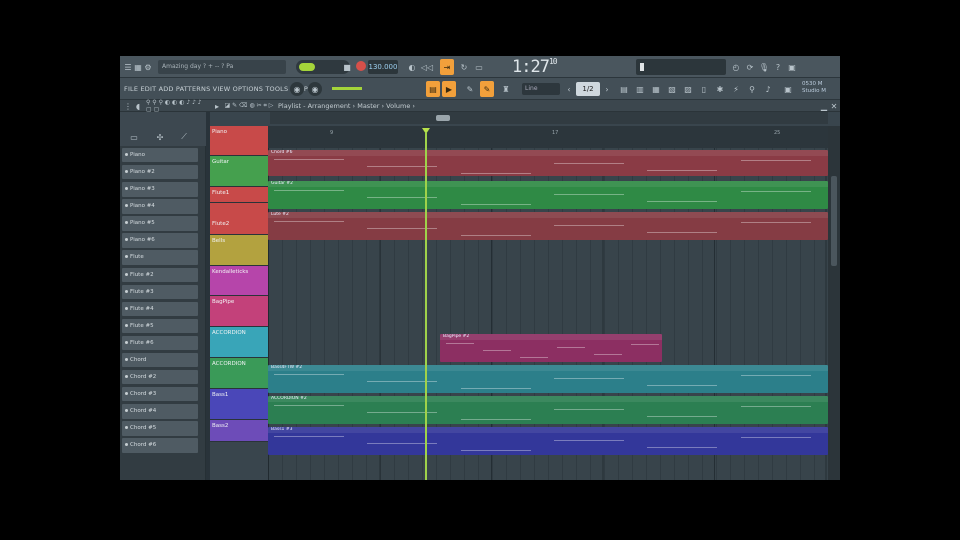 The height and width of the screenshot is (540, 960). What do you see at coordinates (138, 67) in the screenshot?
I see `grid-icon: ▦` at bounding box center [138, 67].